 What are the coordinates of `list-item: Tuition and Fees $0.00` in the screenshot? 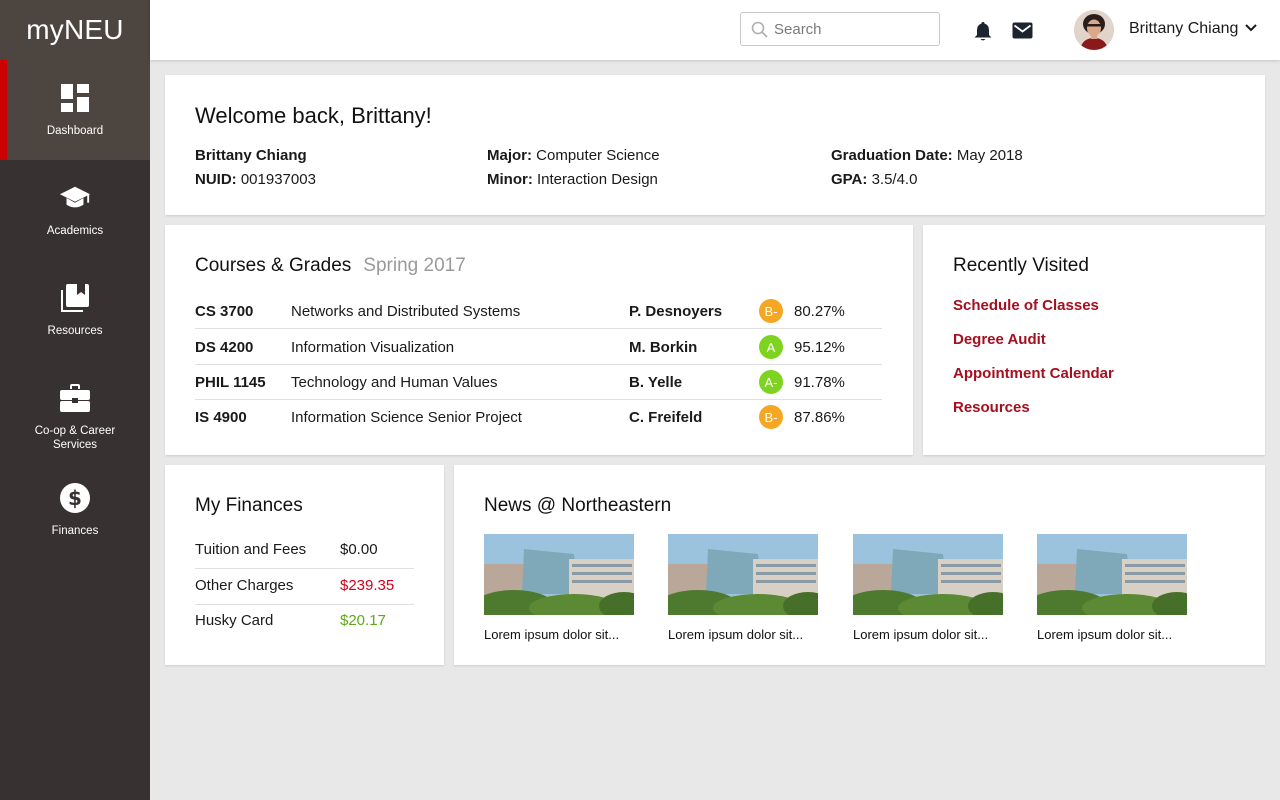 It's located at (304, 551).